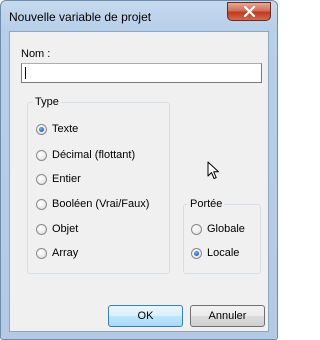 This screenshot has width=320, height=340. Describe the element at coordinates (25, 73) in the screenshot. I see `text-caret` at that location.